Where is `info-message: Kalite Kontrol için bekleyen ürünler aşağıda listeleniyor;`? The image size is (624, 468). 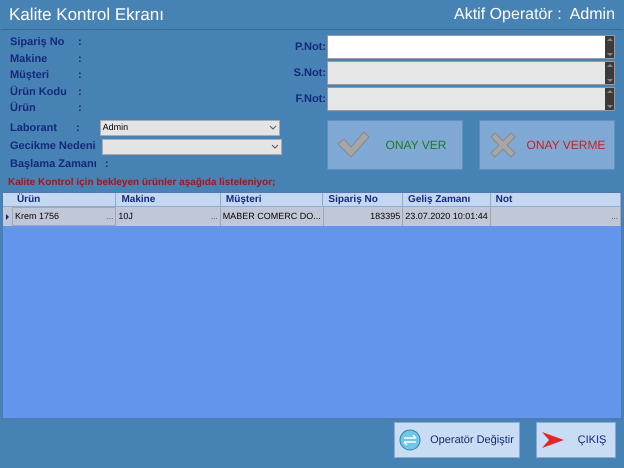 info-message: Kalite Kontrol için bekleyen ürünler aşağıda listeleniyor; is located at coordinates (141, 183).